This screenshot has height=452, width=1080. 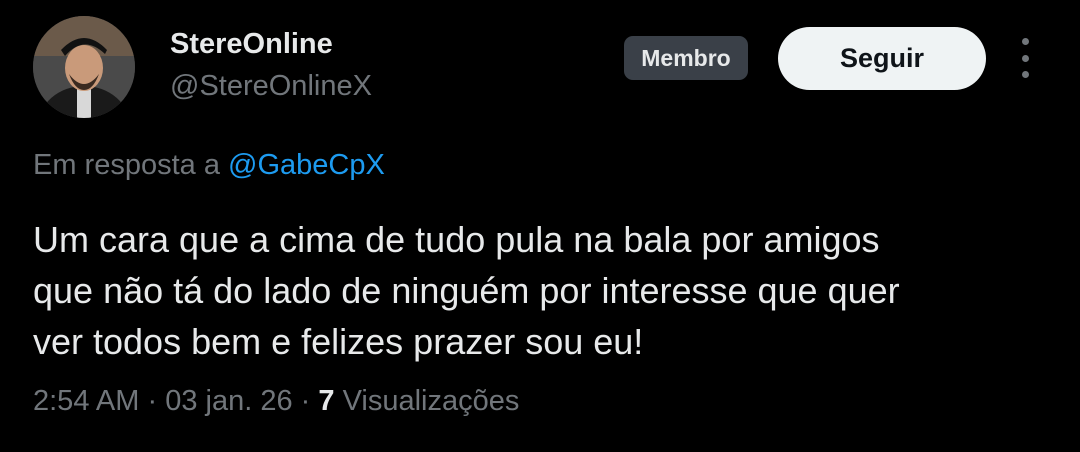 What do you see at coordinates (326, 401) in the screenshot?
I see `views-count: 7` at bounding box center [326, 401].